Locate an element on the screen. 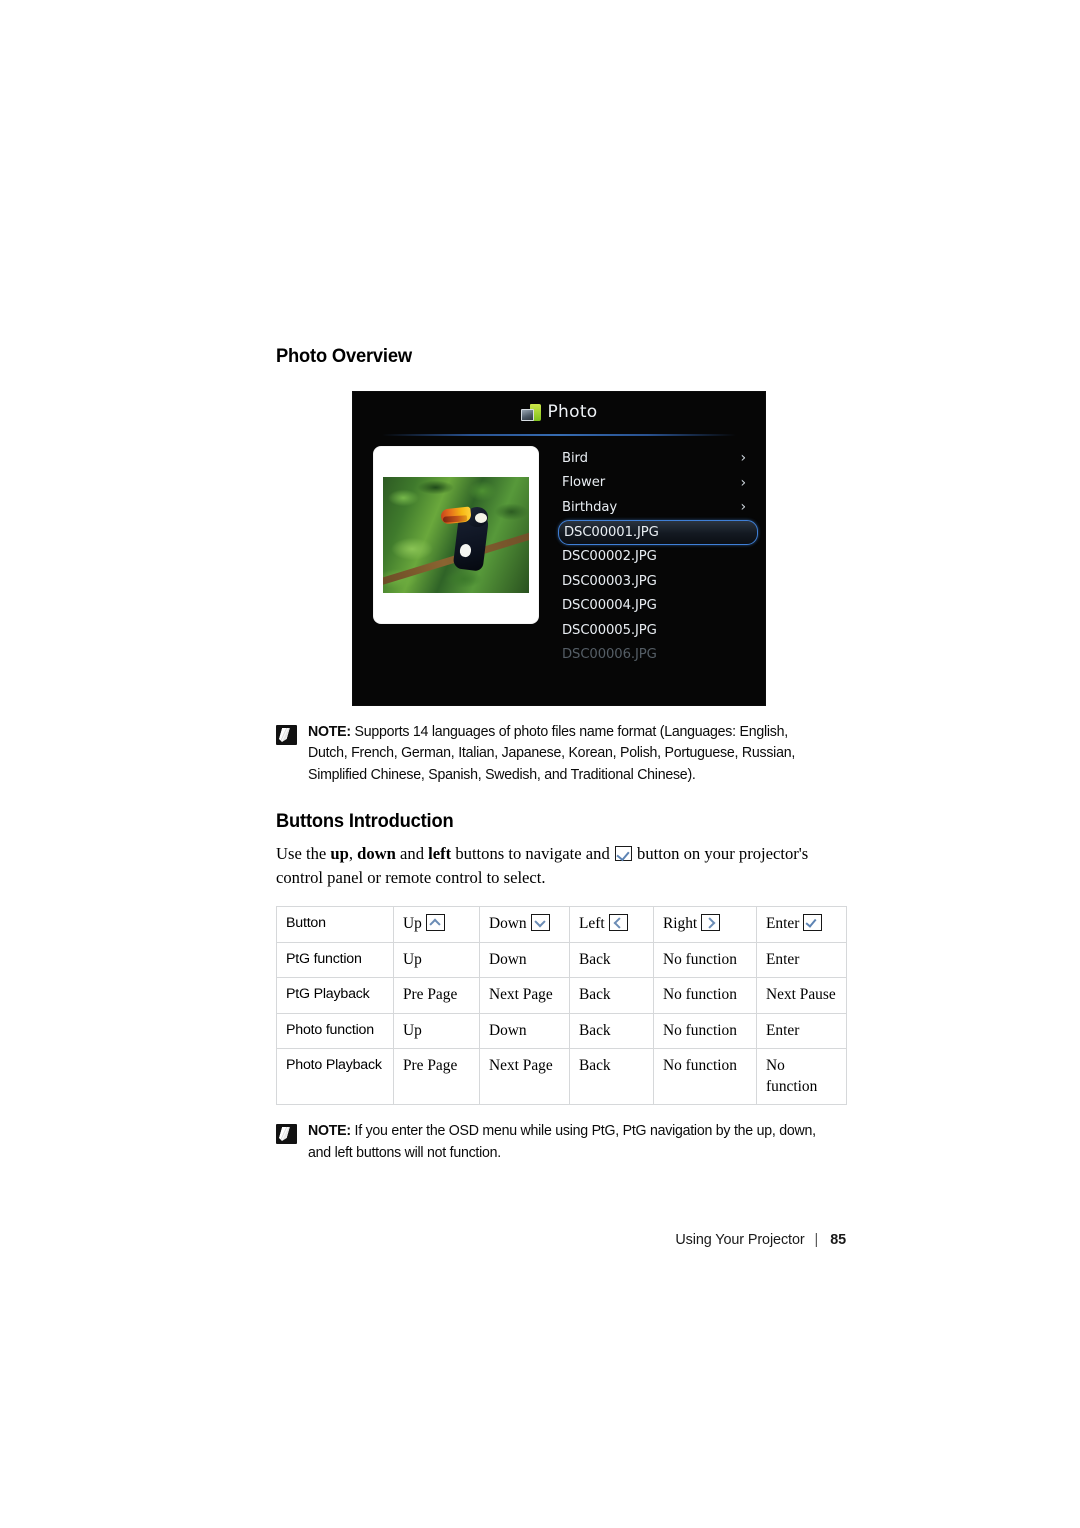  table-header-down: Down is located at coordinates (524, 924).